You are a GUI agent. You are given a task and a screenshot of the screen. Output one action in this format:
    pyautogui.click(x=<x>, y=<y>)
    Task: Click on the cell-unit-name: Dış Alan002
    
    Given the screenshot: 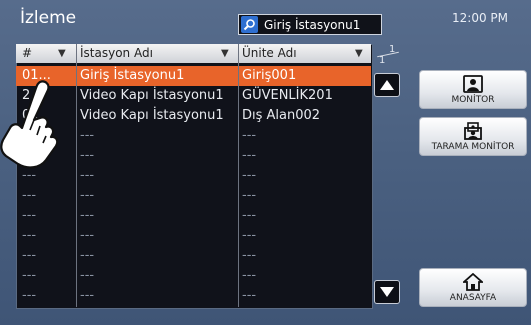 What is the action you would take?
    pyautogui.click(x=281, y=115)
    